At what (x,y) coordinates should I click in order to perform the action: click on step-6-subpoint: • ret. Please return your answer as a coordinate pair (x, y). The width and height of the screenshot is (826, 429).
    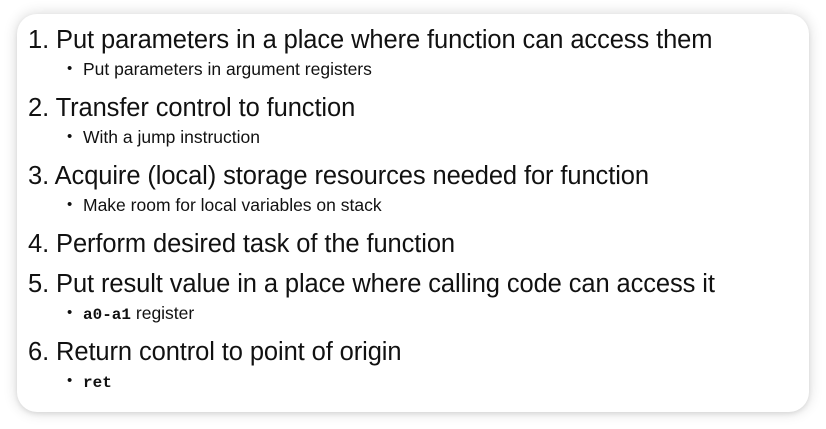
    Looking at the image, I should click on (371, 381).